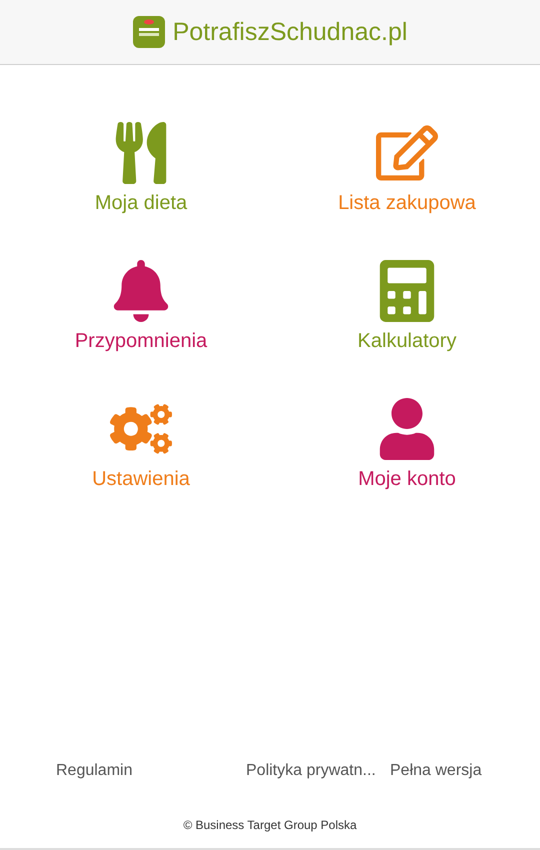 The image size is (540, 850). I want to click on menu-label: Kalkulatory, so click(407, 341).